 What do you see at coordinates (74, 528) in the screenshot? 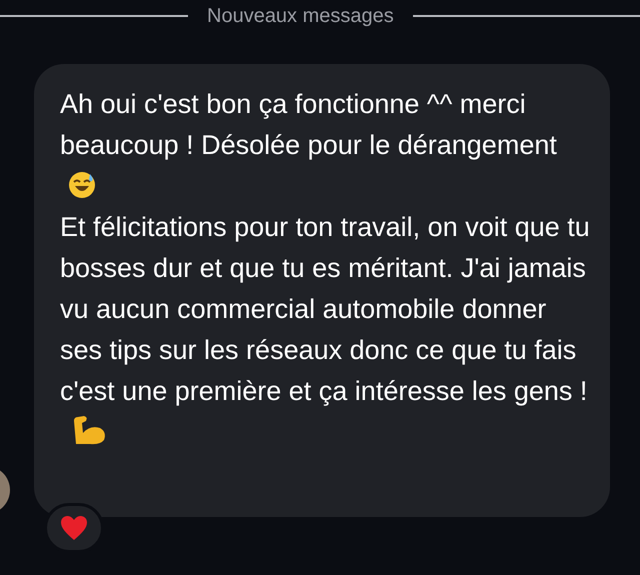
I see `heart-icon` at bounding box center [74, 528].